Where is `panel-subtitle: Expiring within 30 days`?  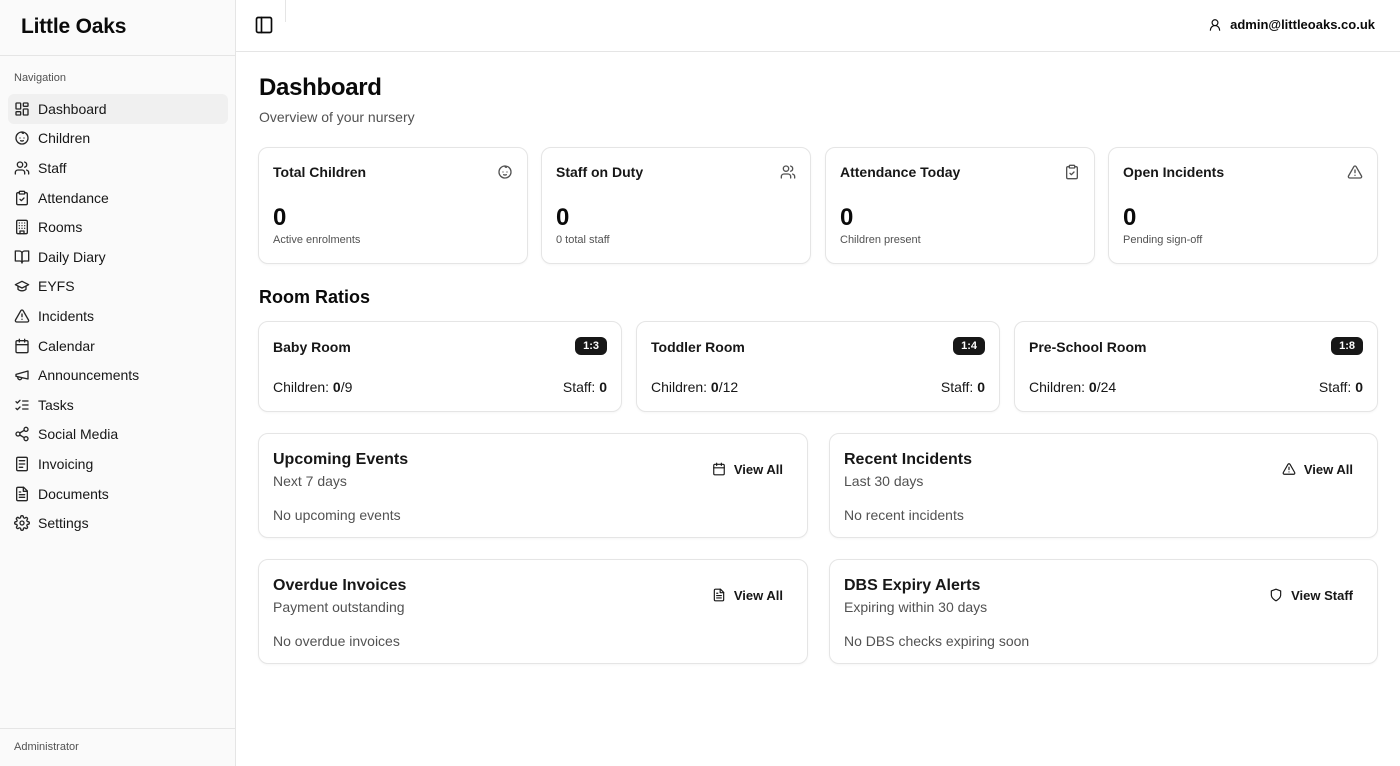 panel-subtitle: Expiring within 30 days is located at coordinates (916, 607).